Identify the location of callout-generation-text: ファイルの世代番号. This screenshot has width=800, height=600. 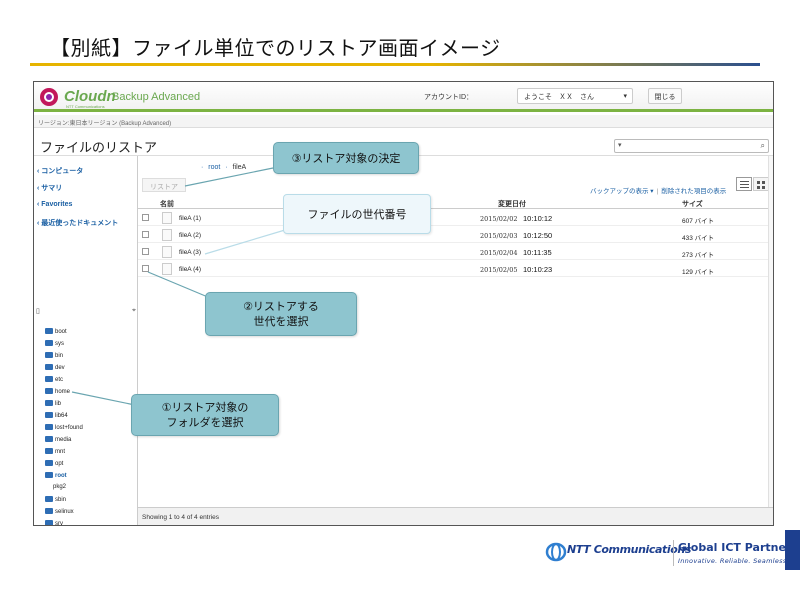
(357, 214).